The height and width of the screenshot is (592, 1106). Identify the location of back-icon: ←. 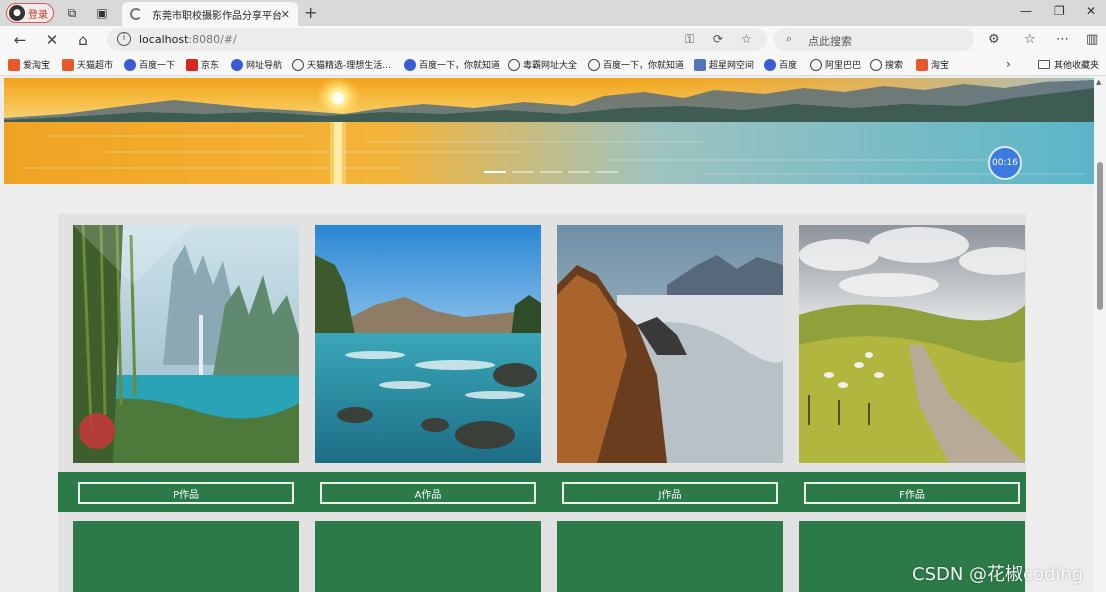
(20, 40).